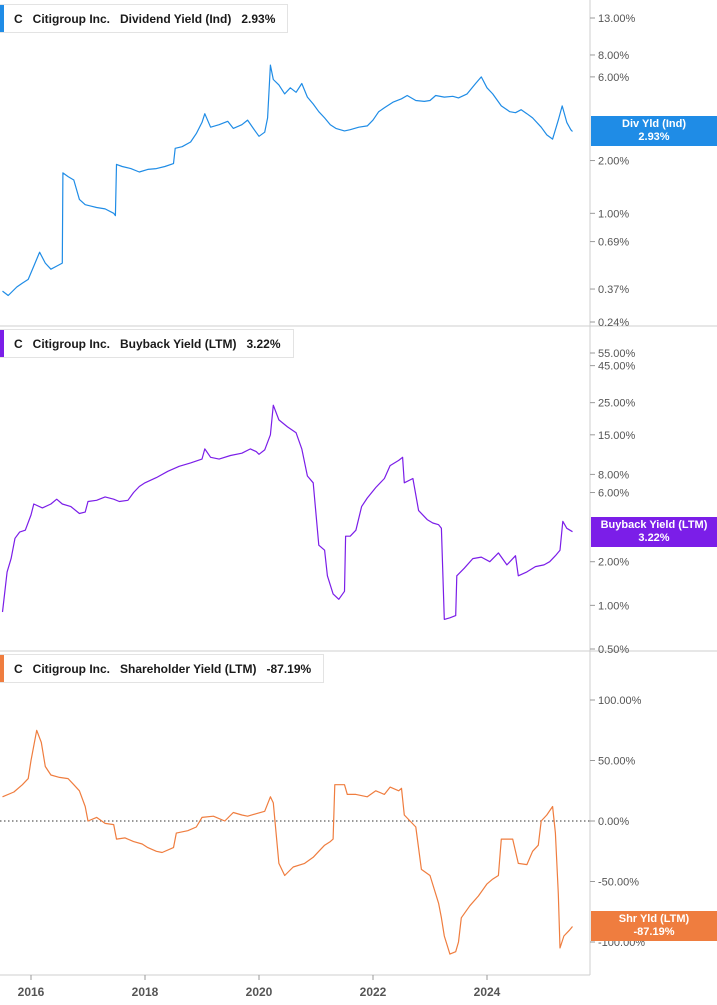  I want to click on x-tick-label: 2020, so click(259, 992).